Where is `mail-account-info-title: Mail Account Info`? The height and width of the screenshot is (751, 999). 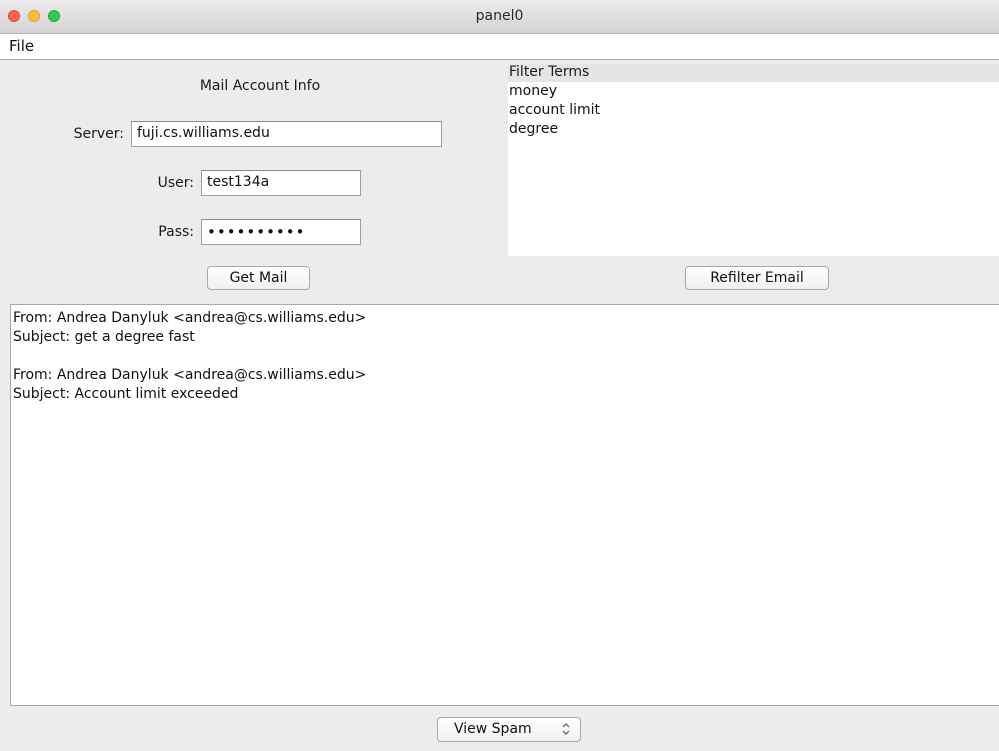 mail-account-info-title: Mail Account Info is located at coordinates (260, 86).